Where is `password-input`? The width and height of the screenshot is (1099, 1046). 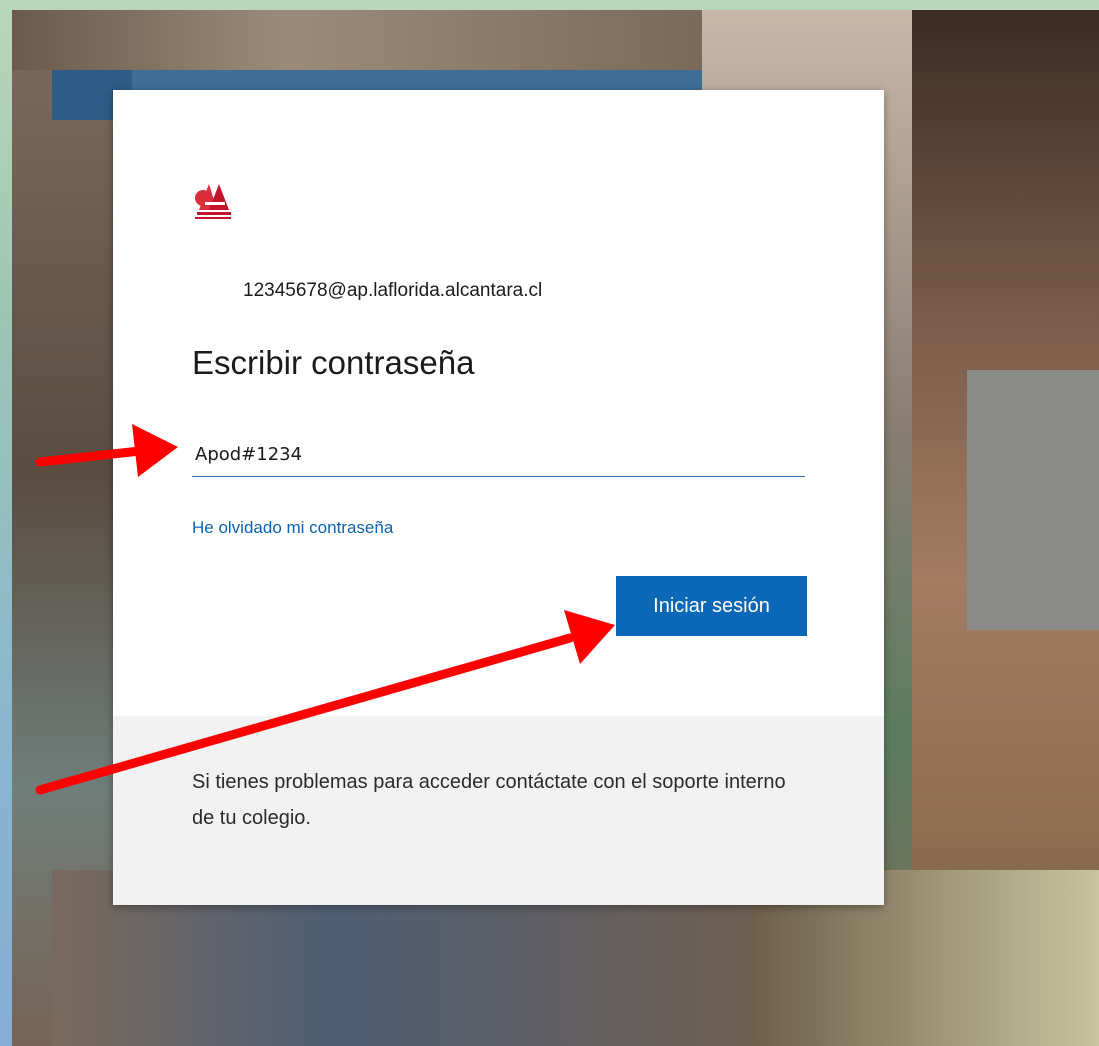 password-input is located at coordinates (498, 454).